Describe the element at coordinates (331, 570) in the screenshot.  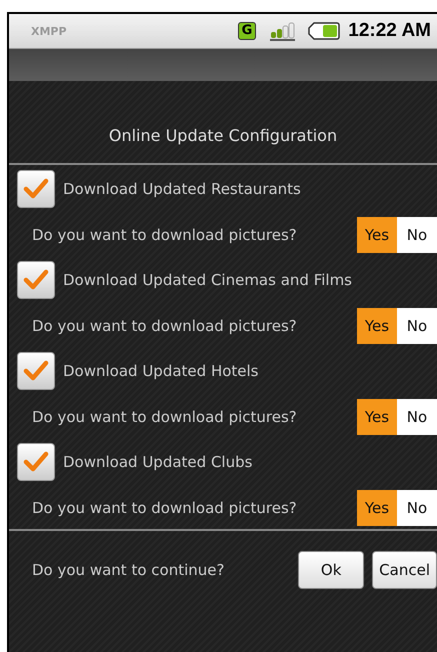
I see `dialog-button: Ok` at that location.